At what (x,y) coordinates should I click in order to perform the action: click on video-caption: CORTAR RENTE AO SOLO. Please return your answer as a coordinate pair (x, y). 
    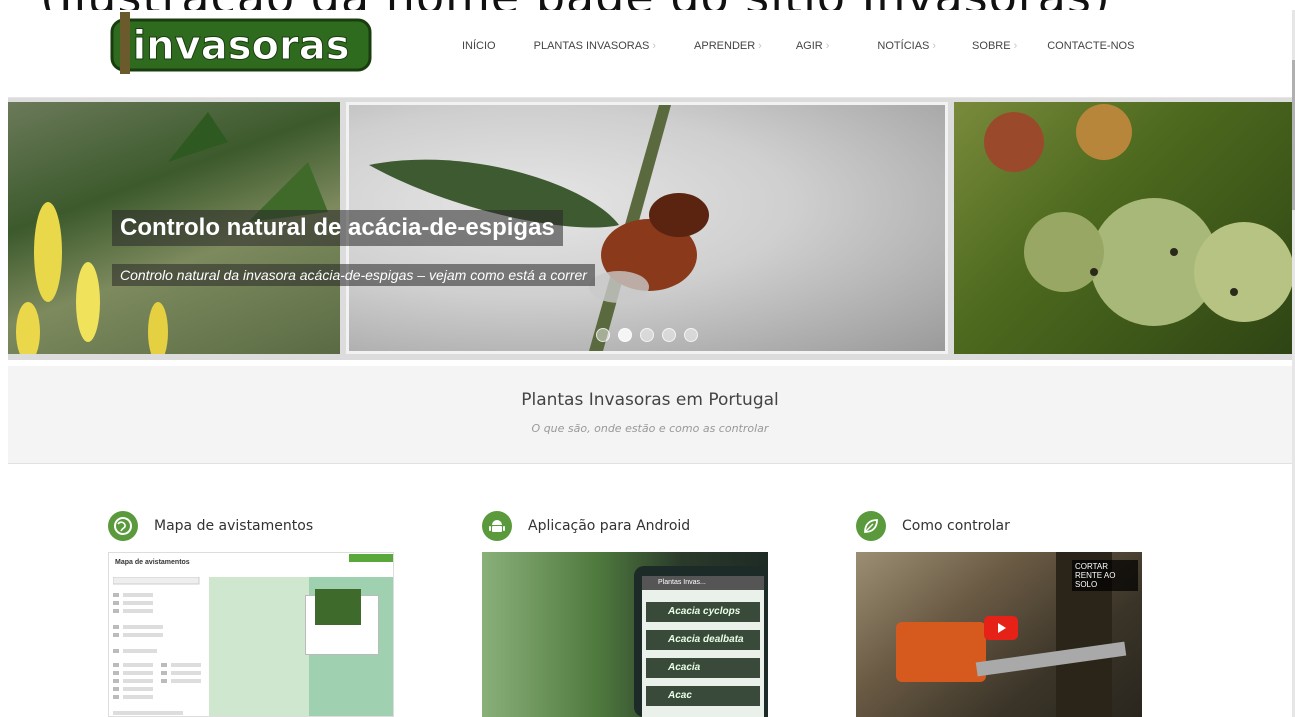
    Looking at the image, I should click on (1105, 575).